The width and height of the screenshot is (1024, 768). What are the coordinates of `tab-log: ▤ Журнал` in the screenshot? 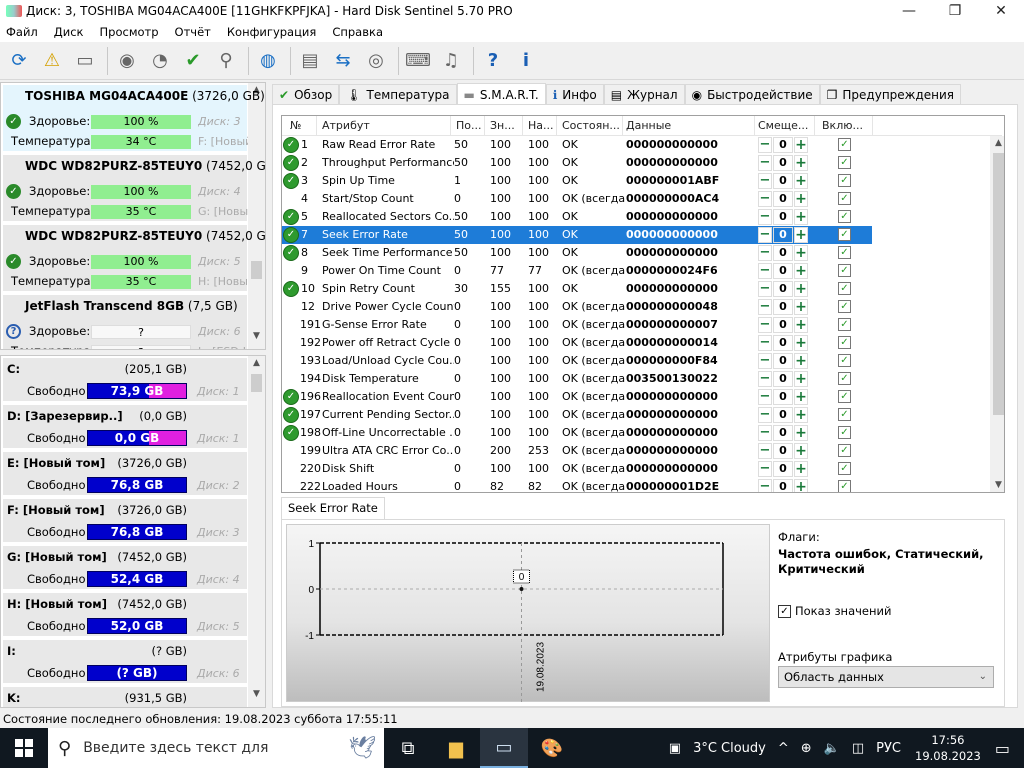 It's located at (644, 94).